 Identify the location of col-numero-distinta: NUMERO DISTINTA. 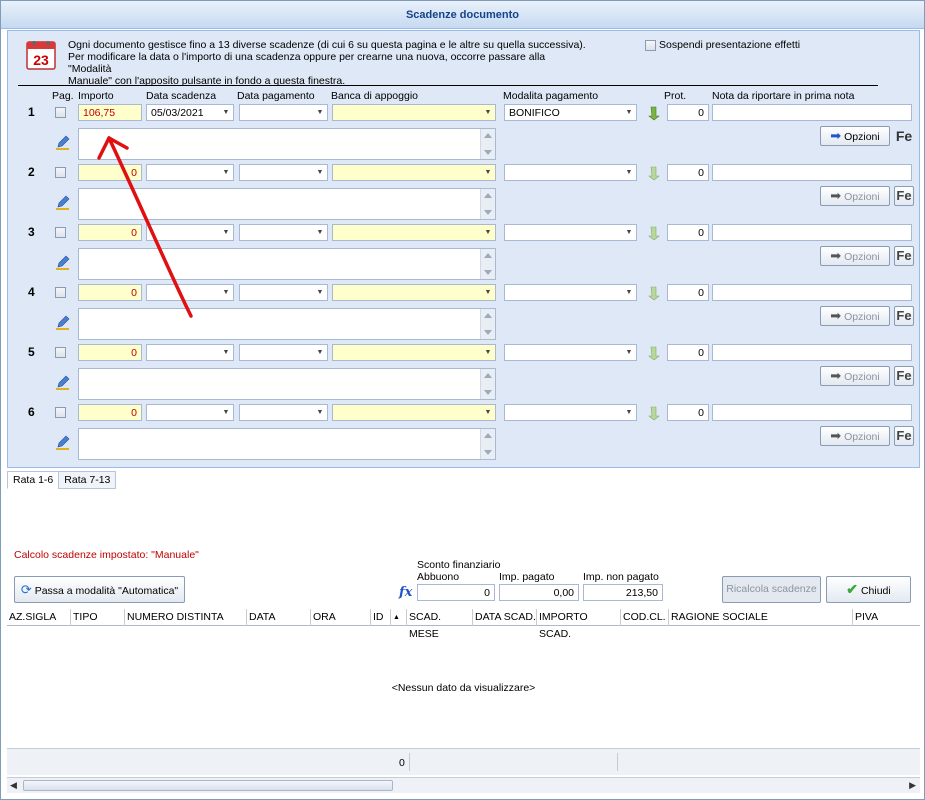
(186, 617).